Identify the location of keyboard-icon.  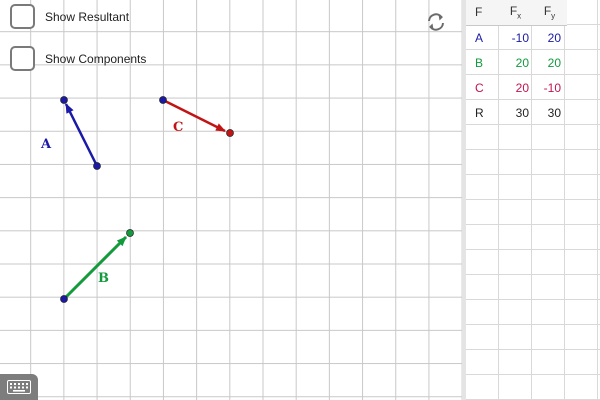
(19, 387).